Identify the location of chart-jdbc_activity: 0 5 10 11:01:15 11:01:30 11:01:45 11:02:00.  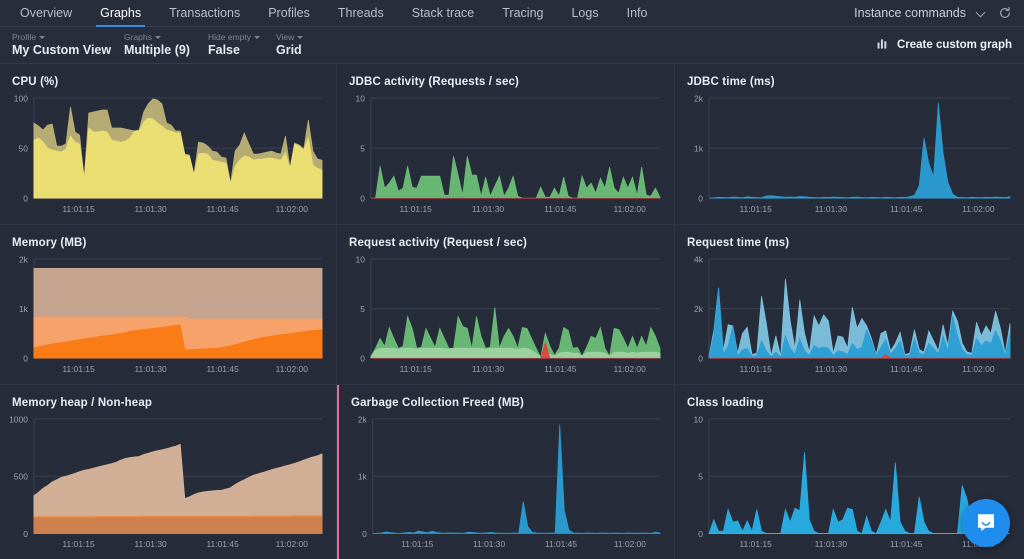
(508, 153).